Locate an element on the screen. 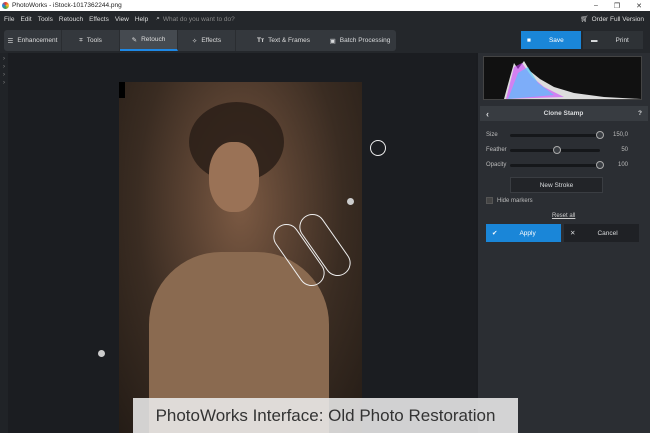  save-button: ■ Save is located at coordinates (551, 40).